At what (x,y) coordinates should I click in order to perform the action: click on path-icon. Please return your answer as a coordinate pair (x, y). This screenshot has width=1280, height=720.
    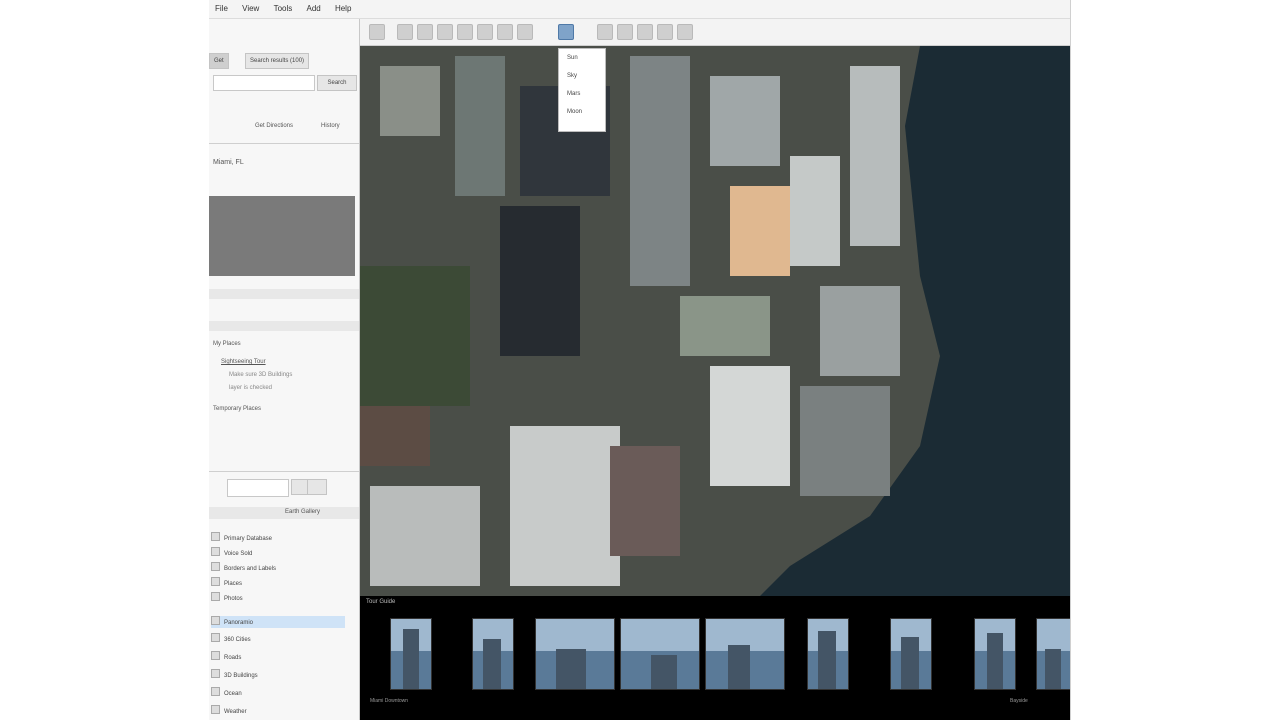
    Looking at the image, I should click on (445, 32).